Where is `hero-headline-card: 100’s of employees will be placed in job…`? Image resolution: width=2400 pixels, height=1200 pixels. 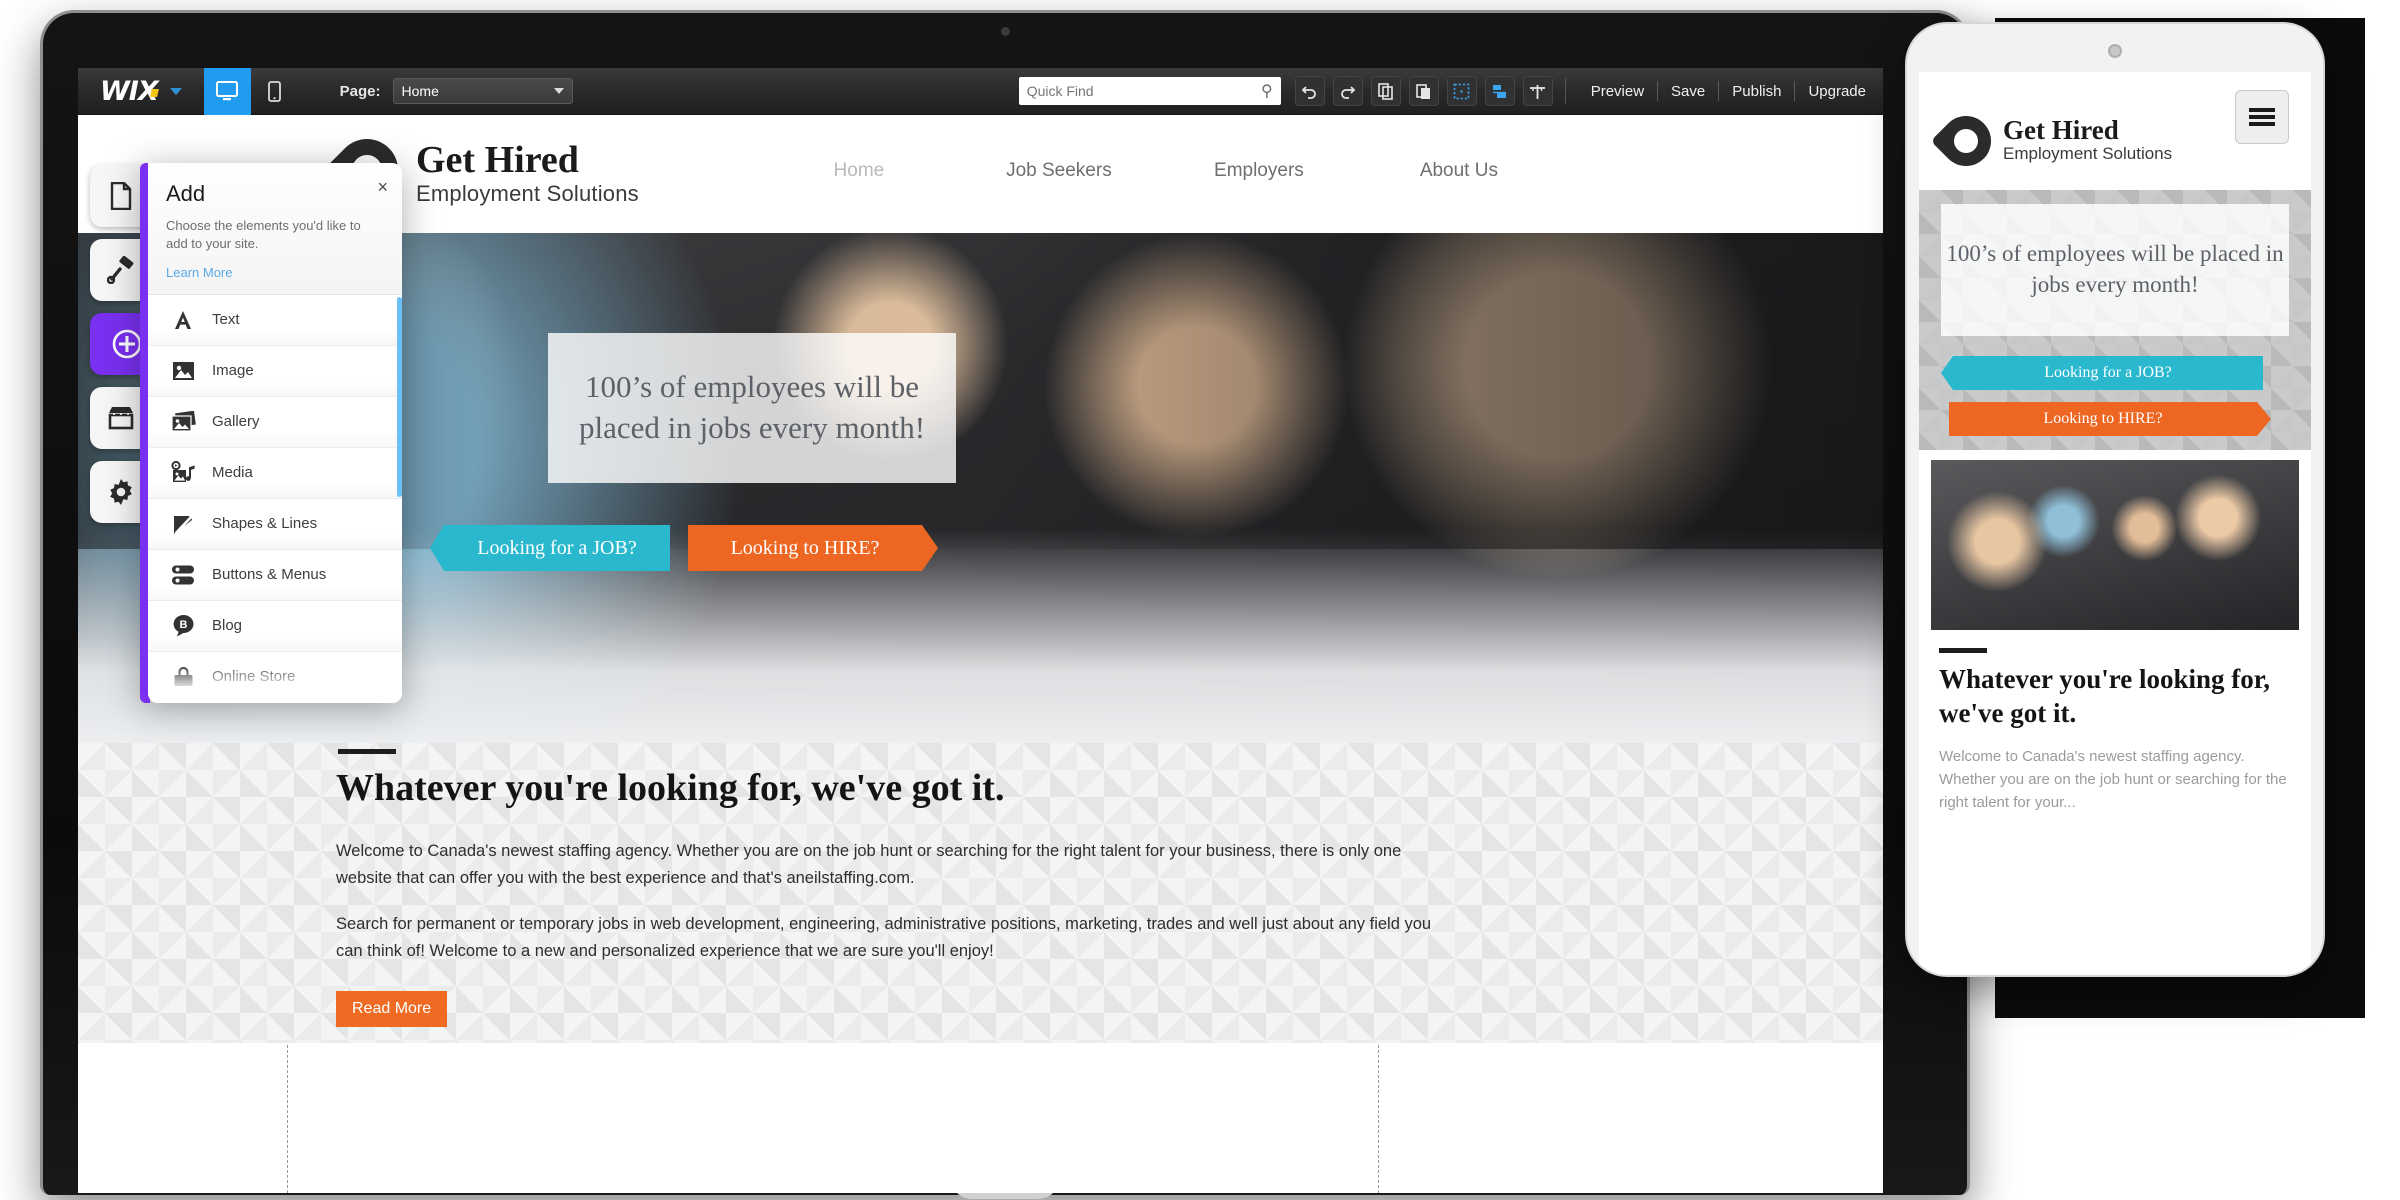
hero-headline-card: 100’s of employees will be placed in job… is located at coordinates (752, 408).